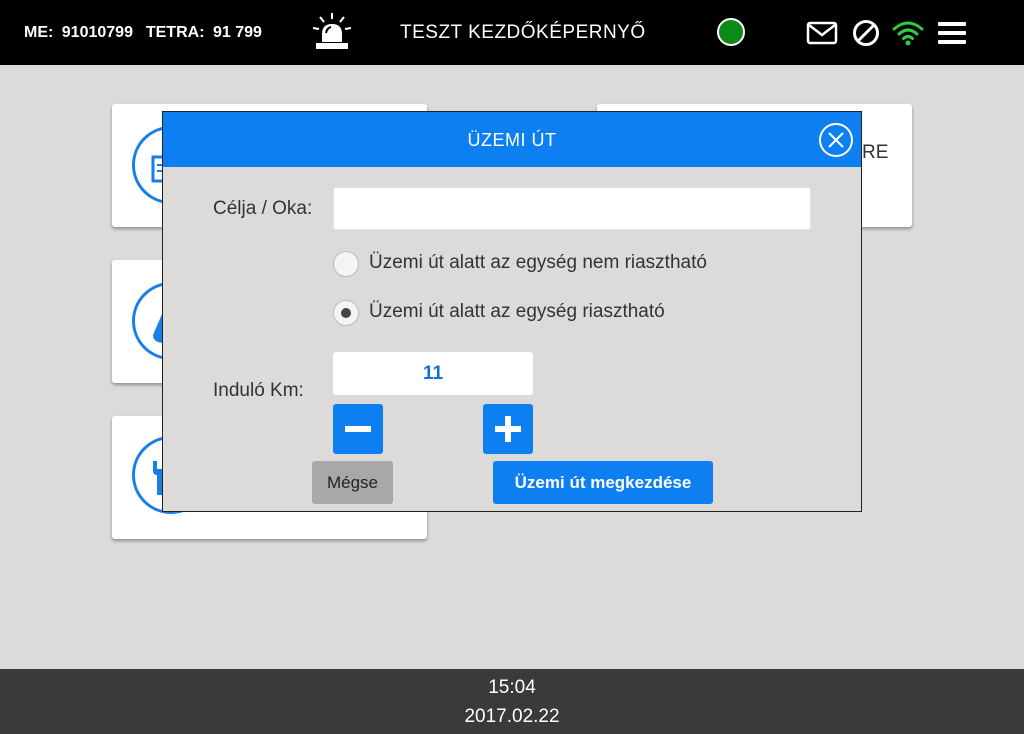 The width and height of the screenshot is (1024, 734). What do you see at coordinates (263, 208) in the screenshot?
I see `purpose-label: Célja / Oka:` at bounding box center [263, 208].